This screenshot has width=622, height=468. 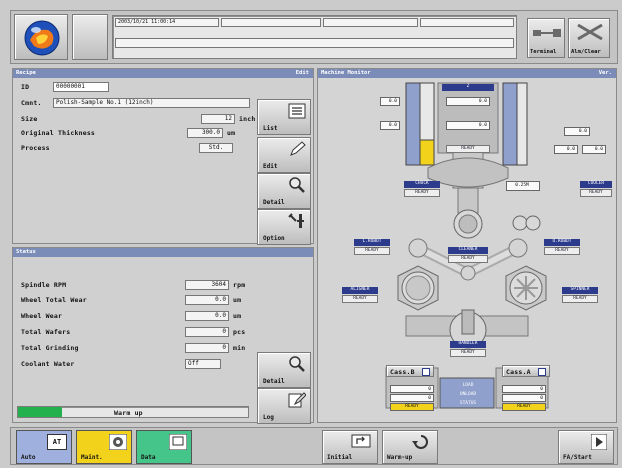 What do you see at coordinates (412, 398) in the screenshot?
I see `cassette-b-value-2: 0` at bounding box center [412, 398].